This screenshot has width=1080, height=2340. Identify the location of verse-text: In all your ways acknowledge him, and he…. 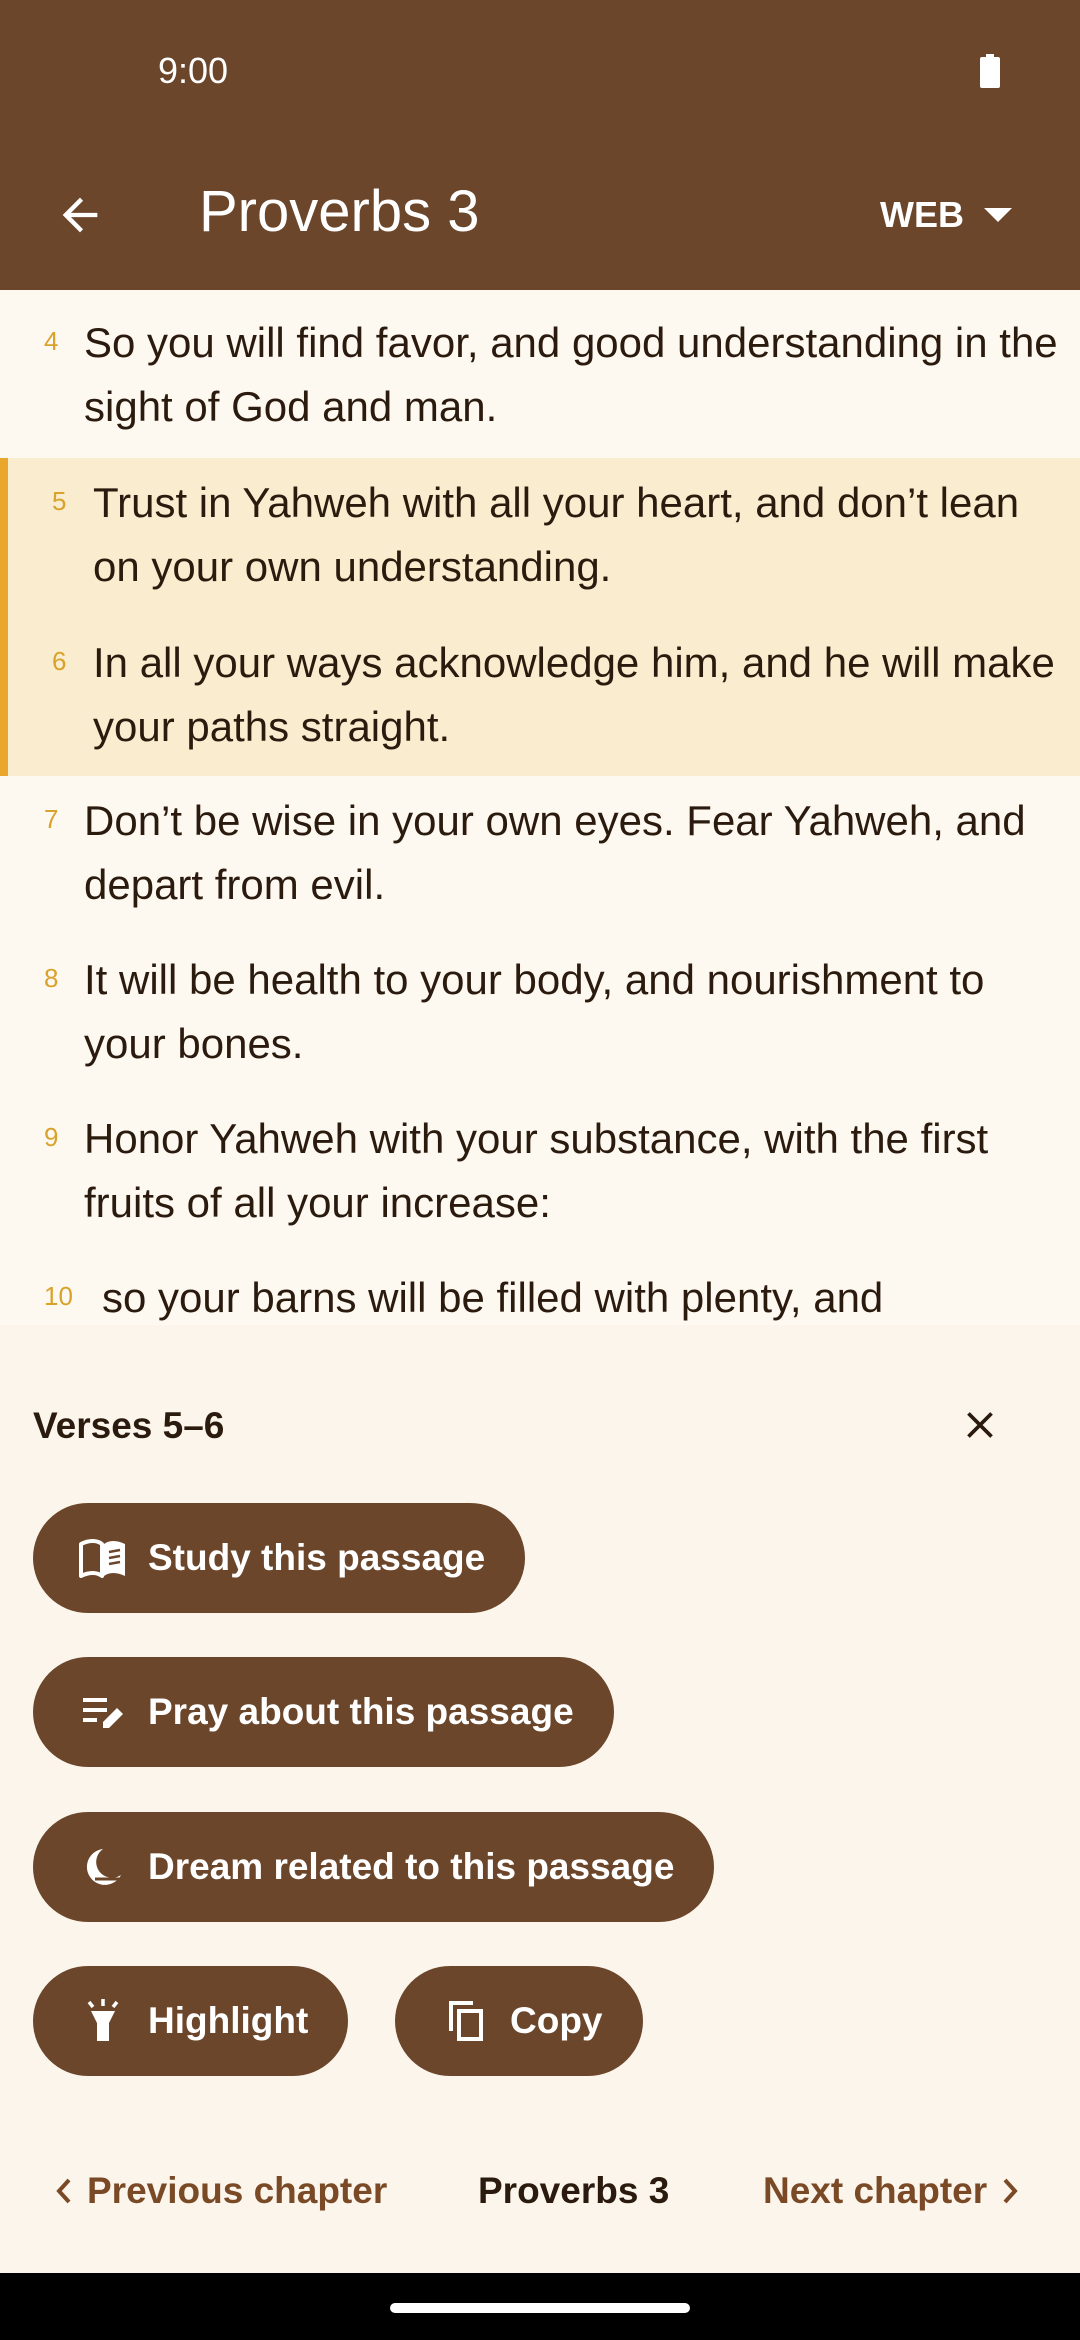
(574, 694).